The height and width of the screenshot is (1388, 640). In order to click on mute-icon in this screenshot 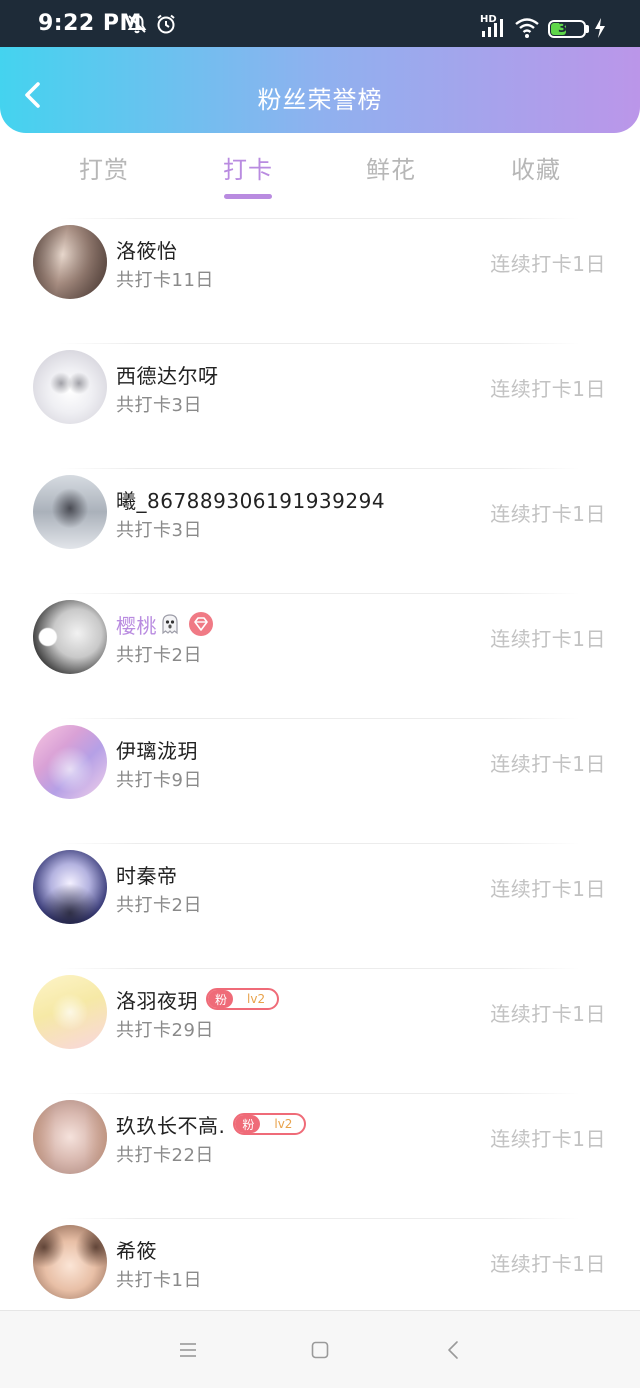, I will do `click(137, 24)`.